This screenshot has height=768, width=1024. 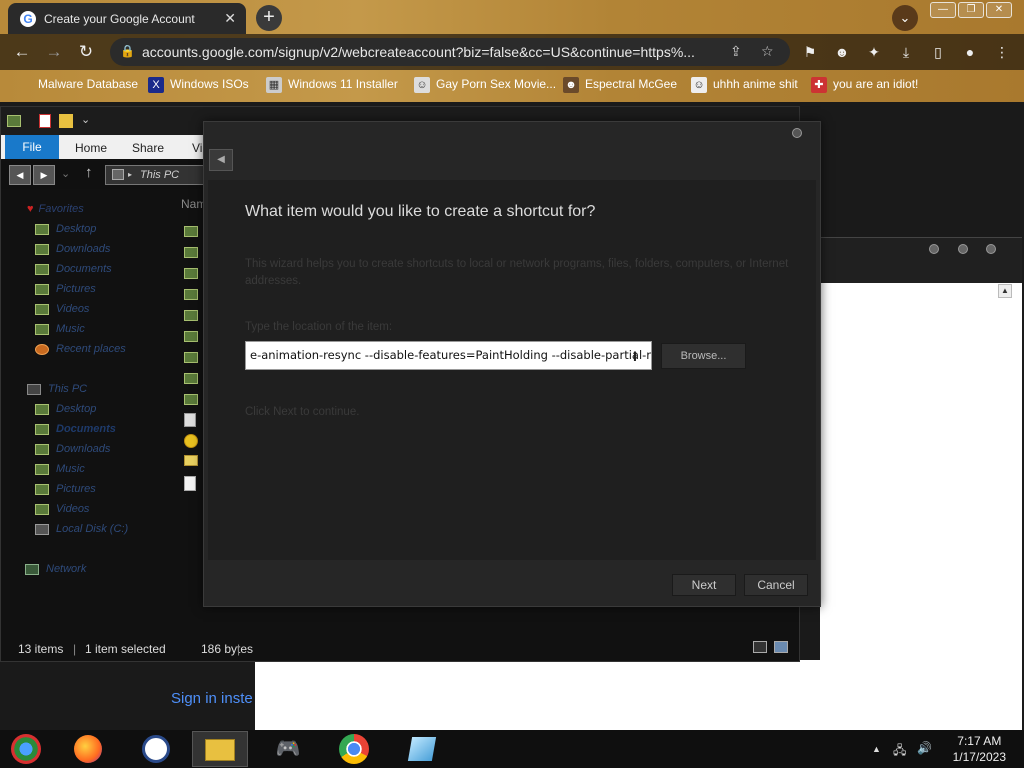 I want to click on disk-icon, so click(x=42, y=529).